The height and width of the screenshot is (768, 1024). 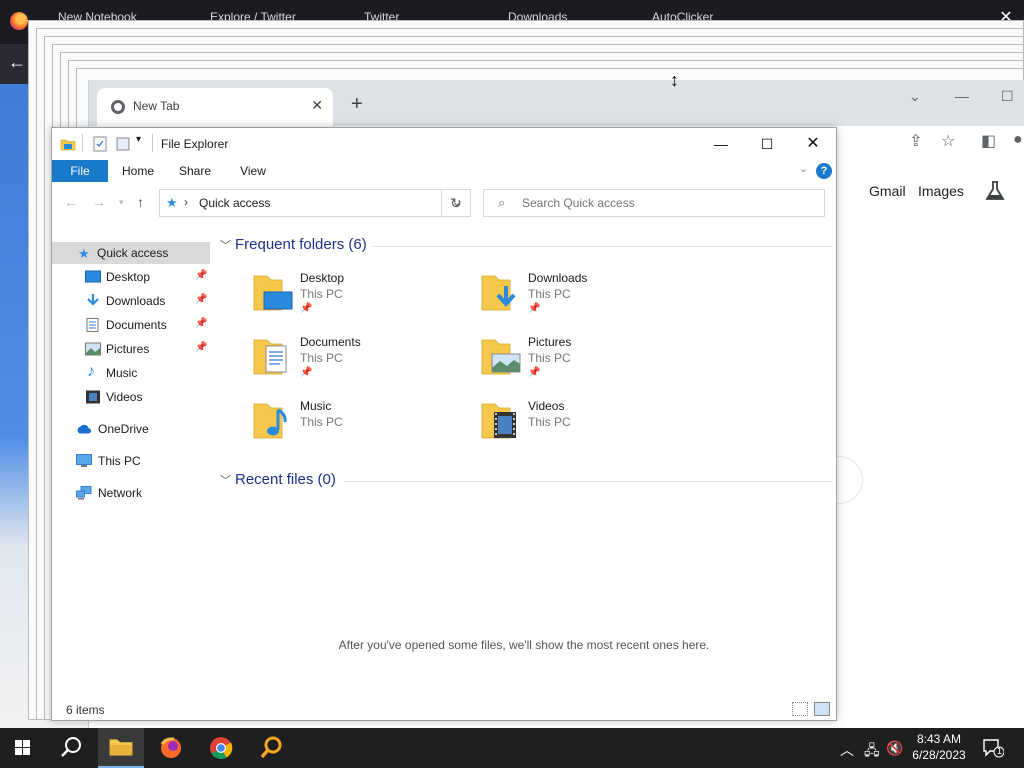 What do you see at coordinates (273, 293) in the screenshot?
I see `desktop-folder-icon` at bounding box center [273, 293].